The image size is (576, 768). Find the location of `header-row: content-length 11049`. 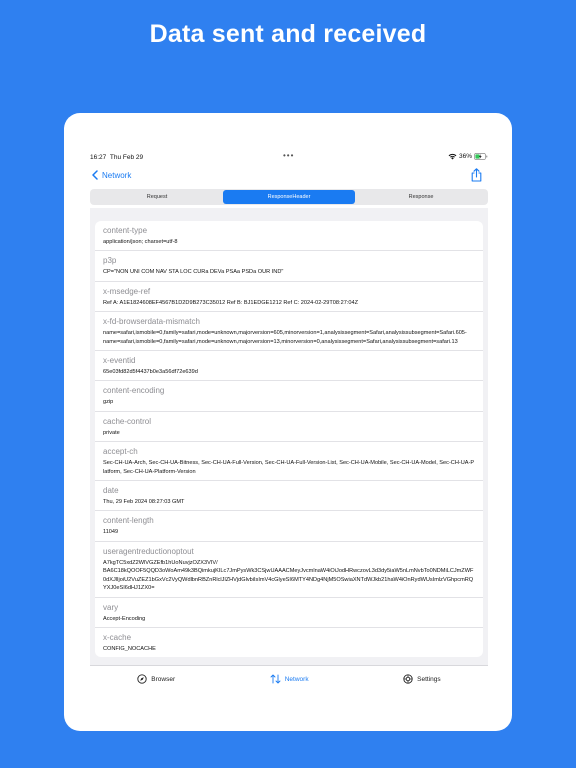

header-row: content-length 11049 is located at coordinates (289, 526).